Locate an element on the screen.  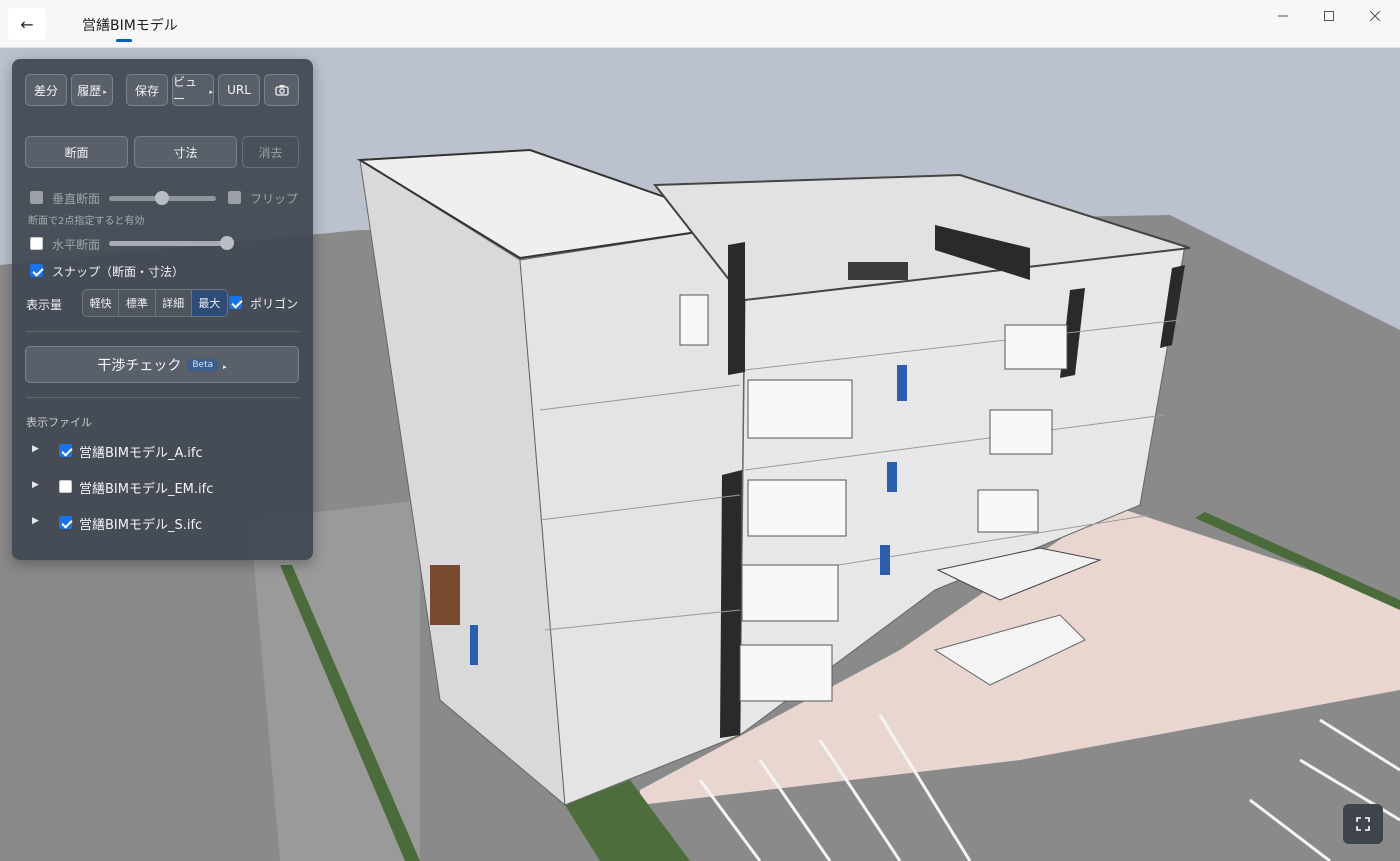
horizontal-section-checkbox is located at coordinates (36, 243).